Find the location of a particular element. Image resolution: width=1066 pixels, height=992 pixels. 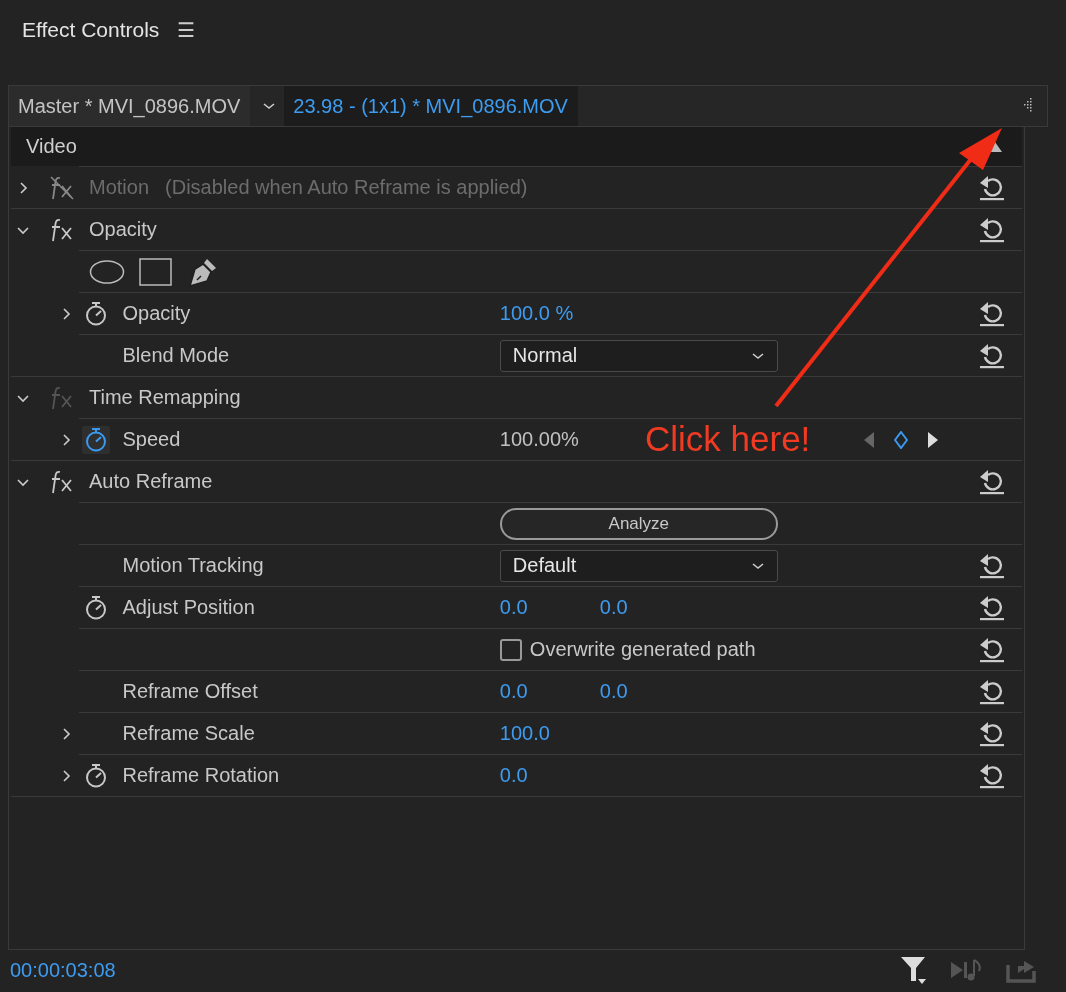

analyze-button: Analyze is located at coordinates (638, 523).